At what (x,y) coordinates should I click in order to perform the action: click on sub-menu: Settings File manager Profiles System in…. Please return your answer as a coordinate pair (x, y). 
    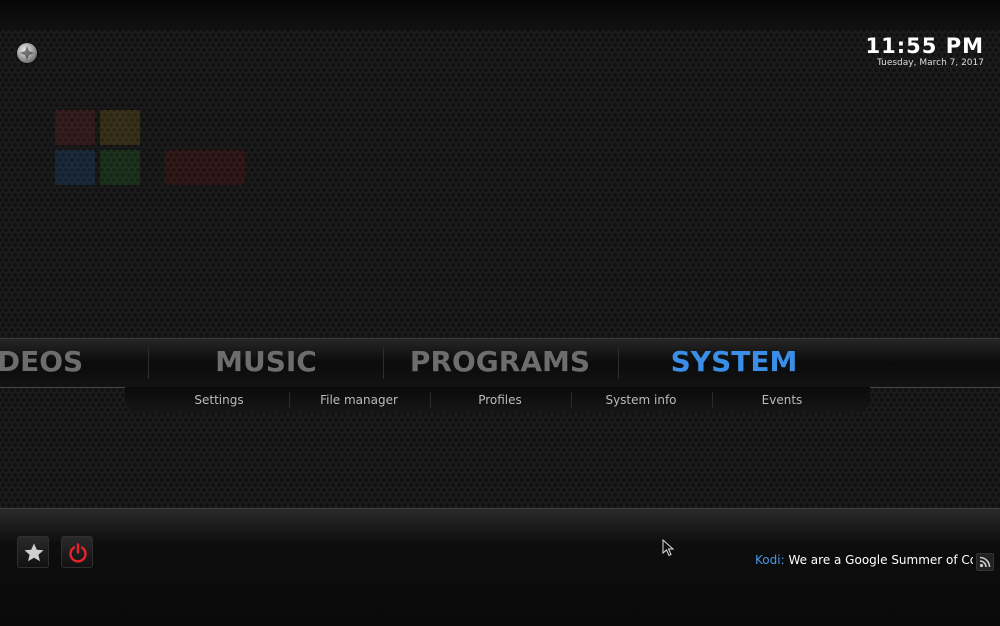
    Looking at the image, I should click on (497, 400).